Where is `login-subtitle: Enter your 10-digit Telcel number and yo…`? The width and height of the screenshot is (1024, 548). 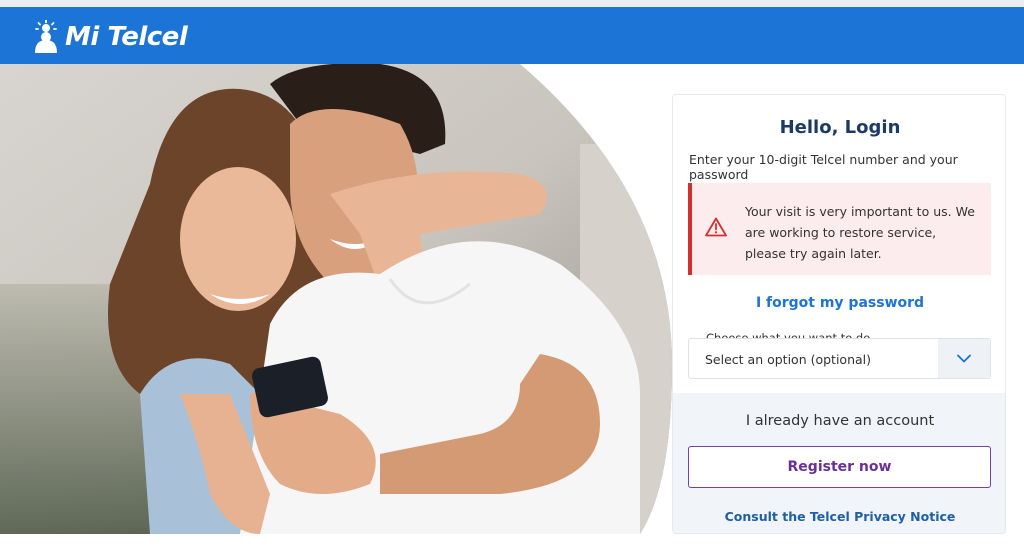 login-subtitle: Enter your 10-digit Telcel number and yo… is located at coordinates (823, 167).